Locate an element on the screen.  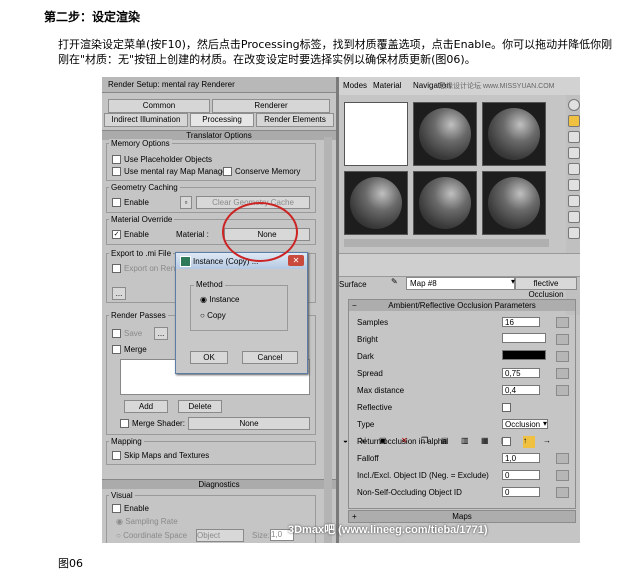
bright-map-button is located at coordinates (562, 339).